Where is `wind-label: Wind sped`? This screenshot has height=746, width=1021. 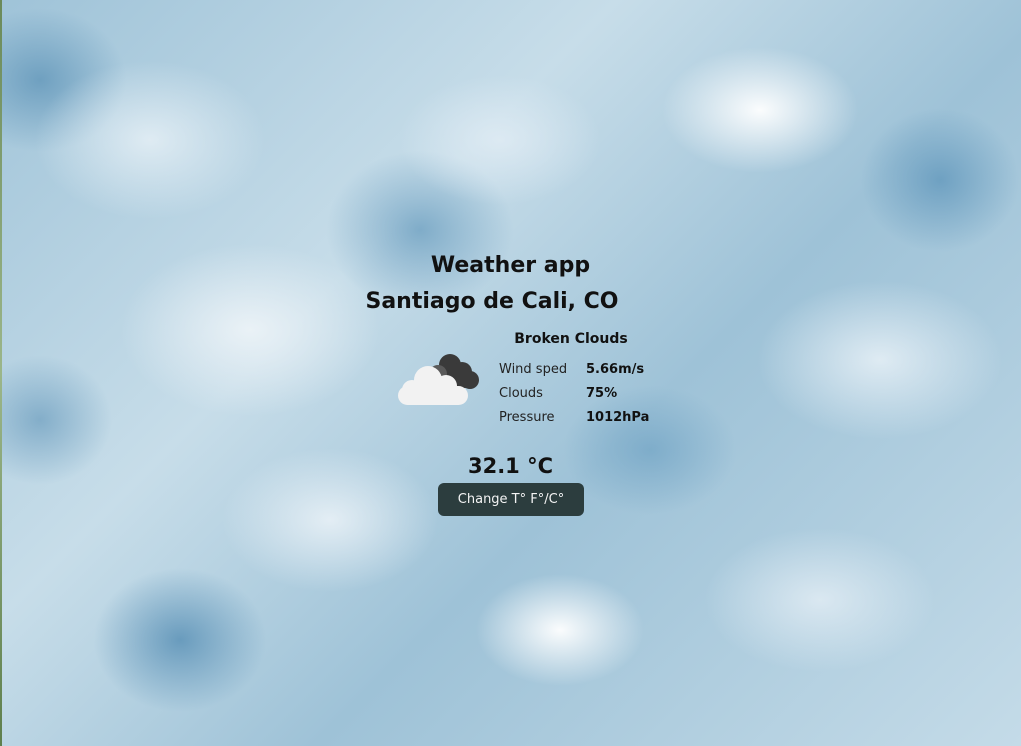
wind-label: Wind sped is located at coordinates (533, 369).